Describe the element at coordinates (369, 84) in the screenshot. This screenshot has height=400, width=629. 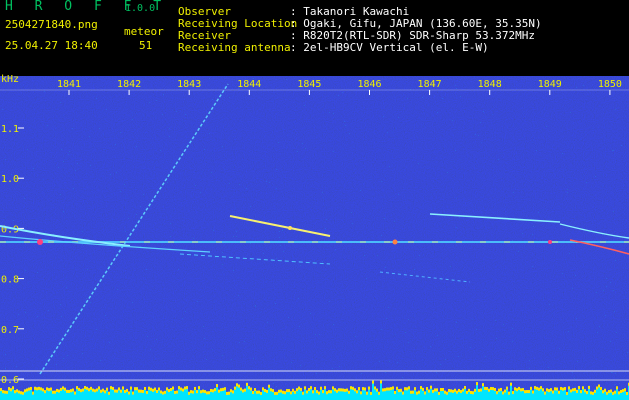
I see `x-tick-label: 1846` at that location.